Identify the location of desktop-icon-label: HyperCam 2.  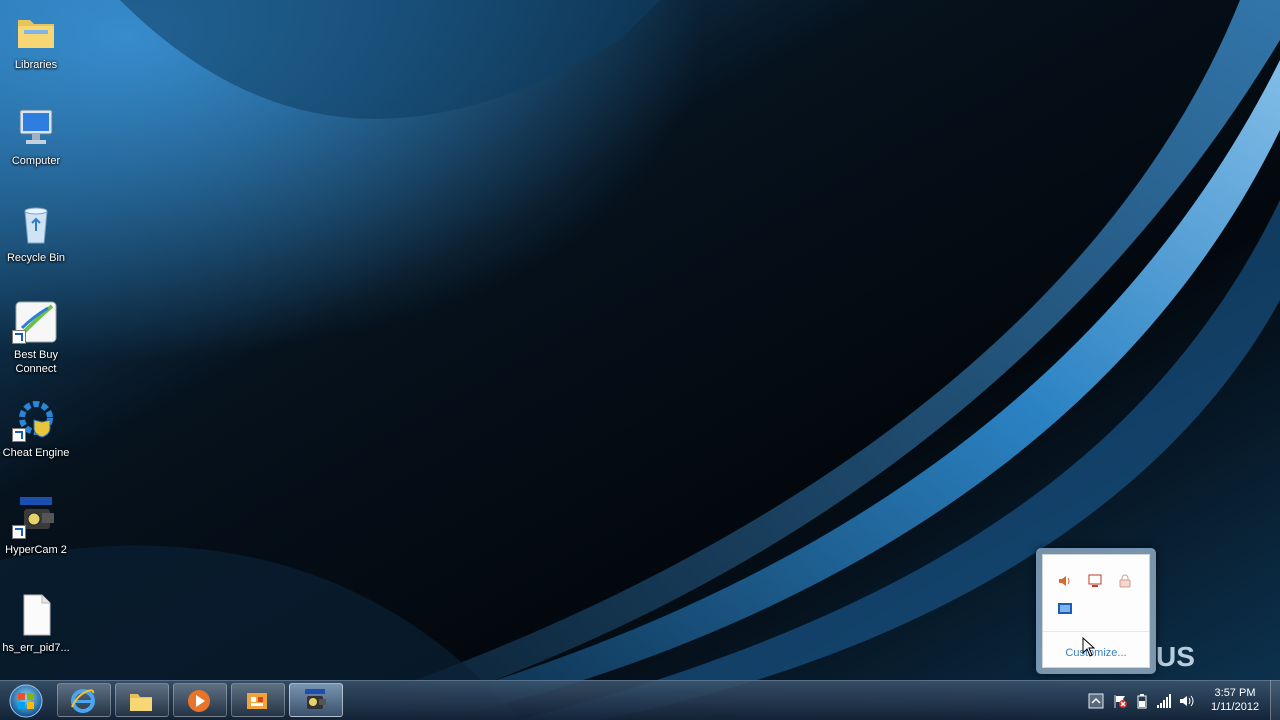
(36, 550).